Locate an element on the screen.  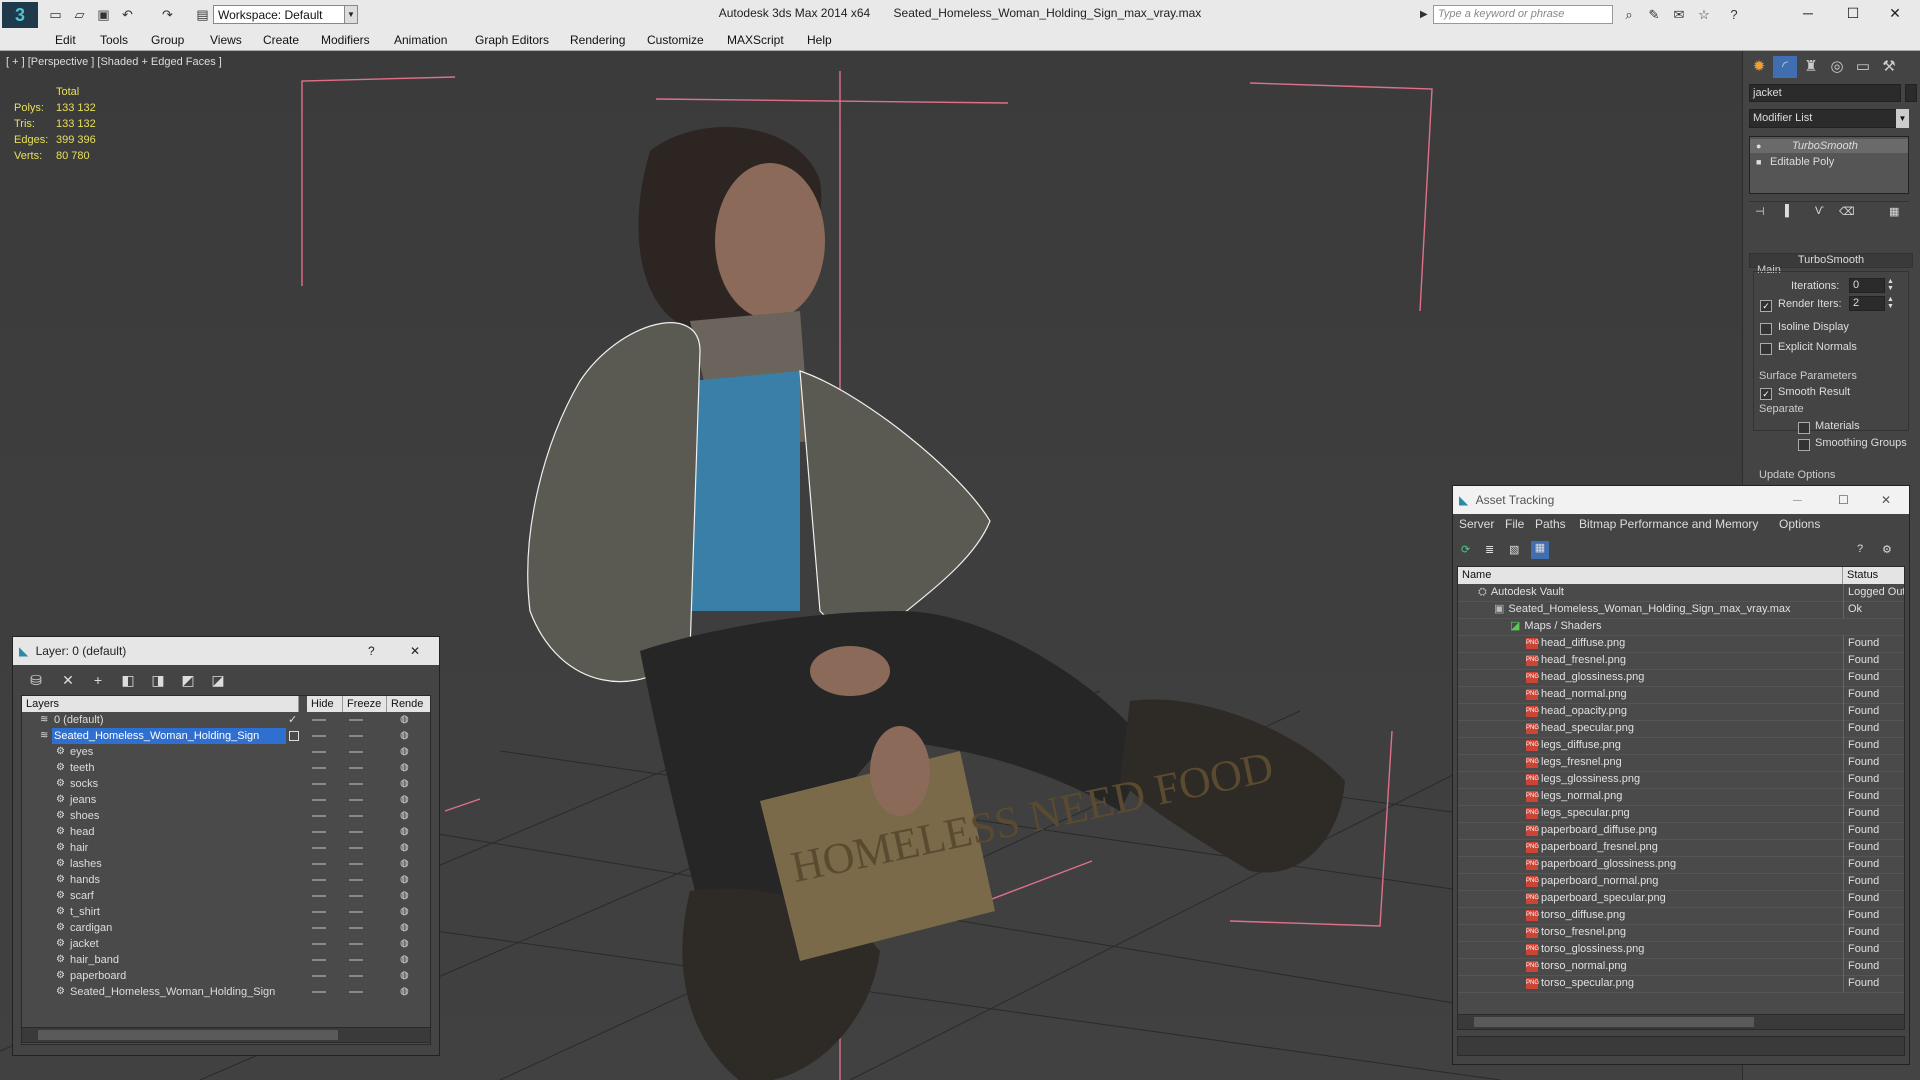
subscription-icon: ✎ is located at coordinates (1654, 15).